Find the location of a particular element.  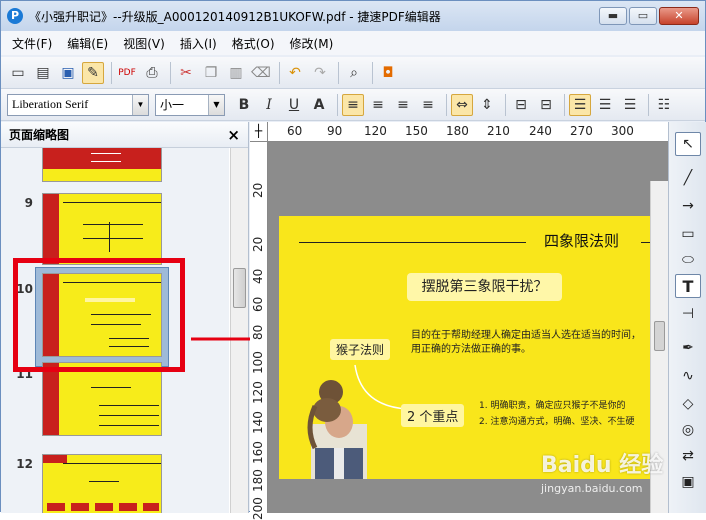

paragraph-left-icon: ☰ is located at coordinates (580, 104).